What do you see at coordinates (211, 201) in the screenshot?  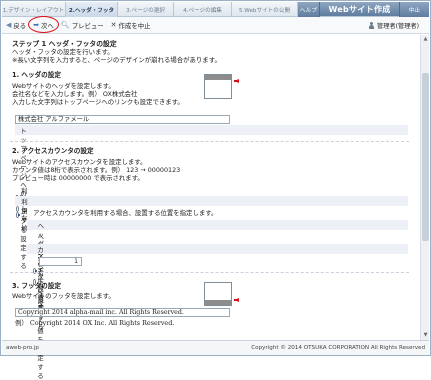 I see `counter-on-row` at bounding box center [211, 201].